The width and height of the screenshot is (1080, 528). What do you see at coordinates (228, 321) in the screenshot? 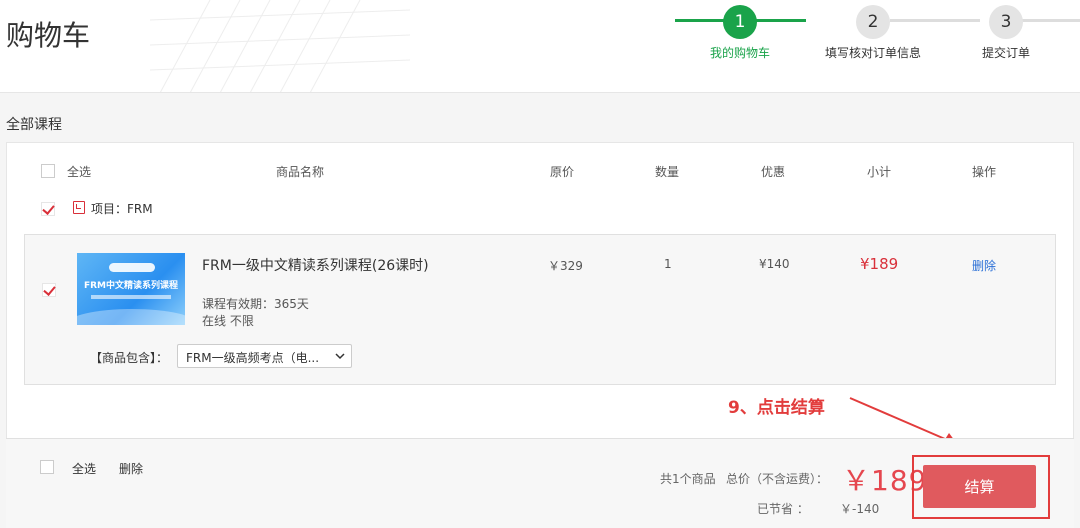
I see `item-mode: 在线 不限` at bounding box center [228, 321].